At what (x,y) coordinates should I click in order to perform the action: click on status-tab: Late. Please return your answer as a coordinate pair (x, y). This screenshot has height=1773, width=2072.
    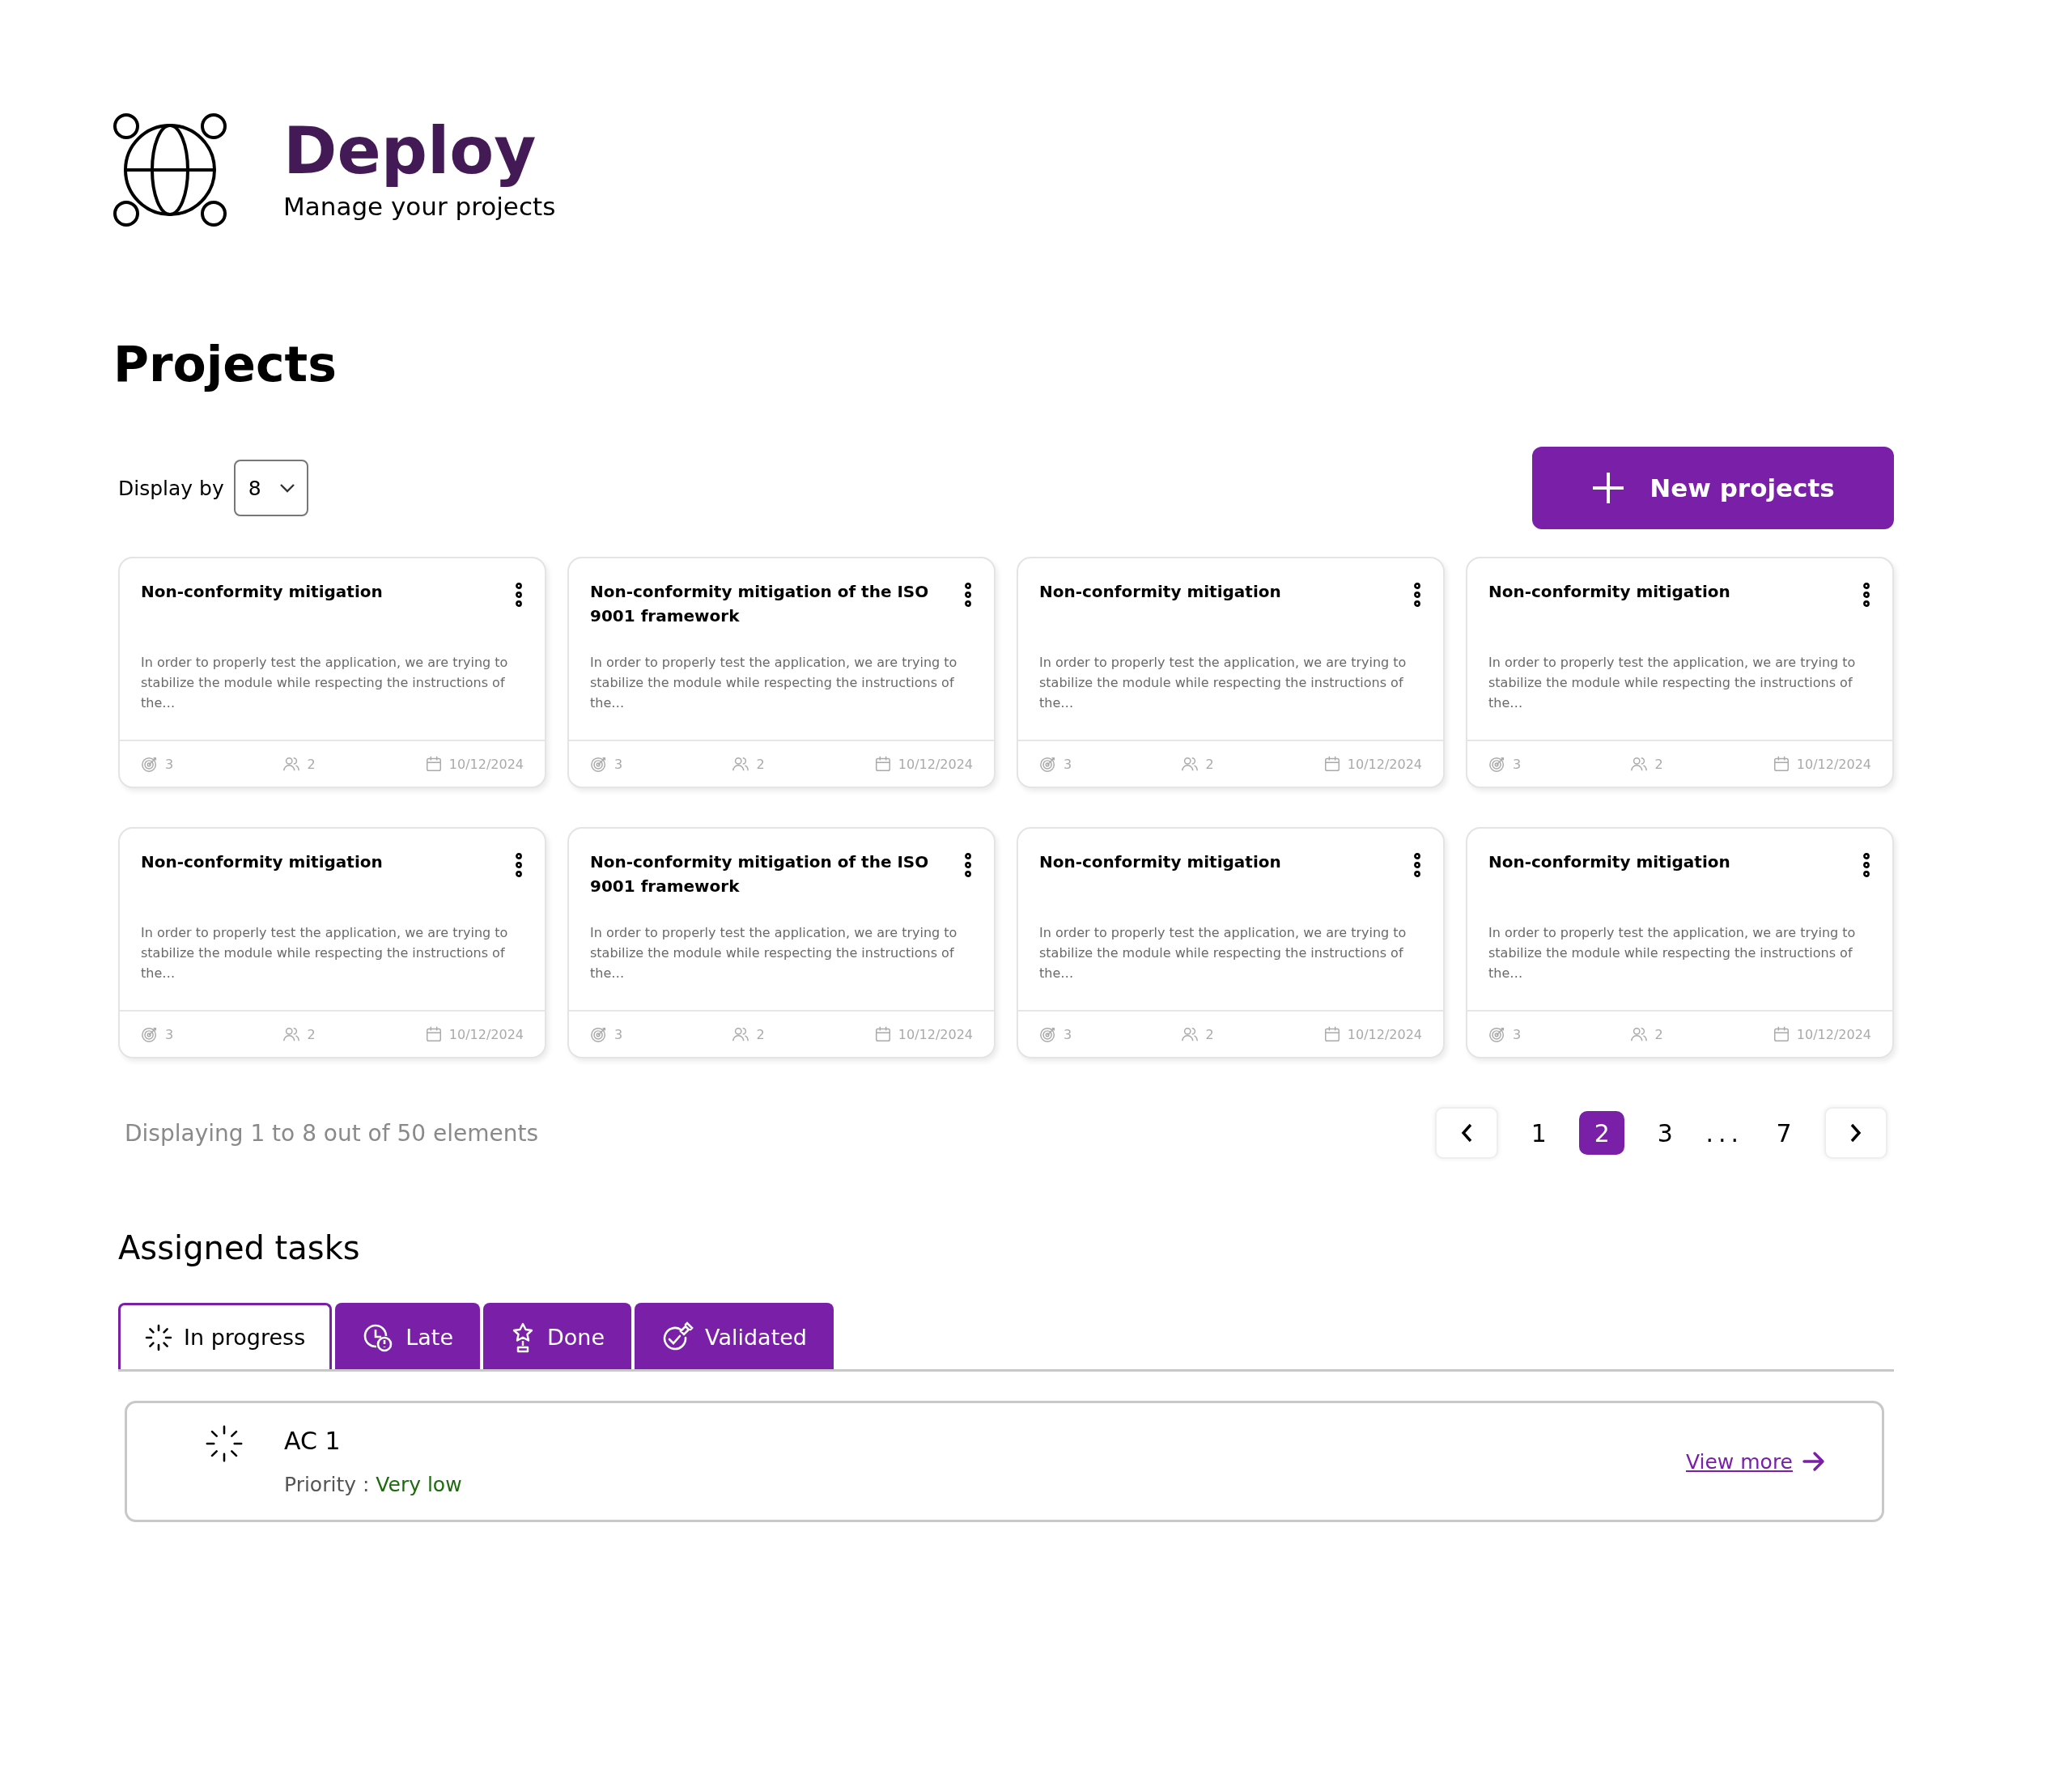
    Looking at the image, I should click on (407, 1336).